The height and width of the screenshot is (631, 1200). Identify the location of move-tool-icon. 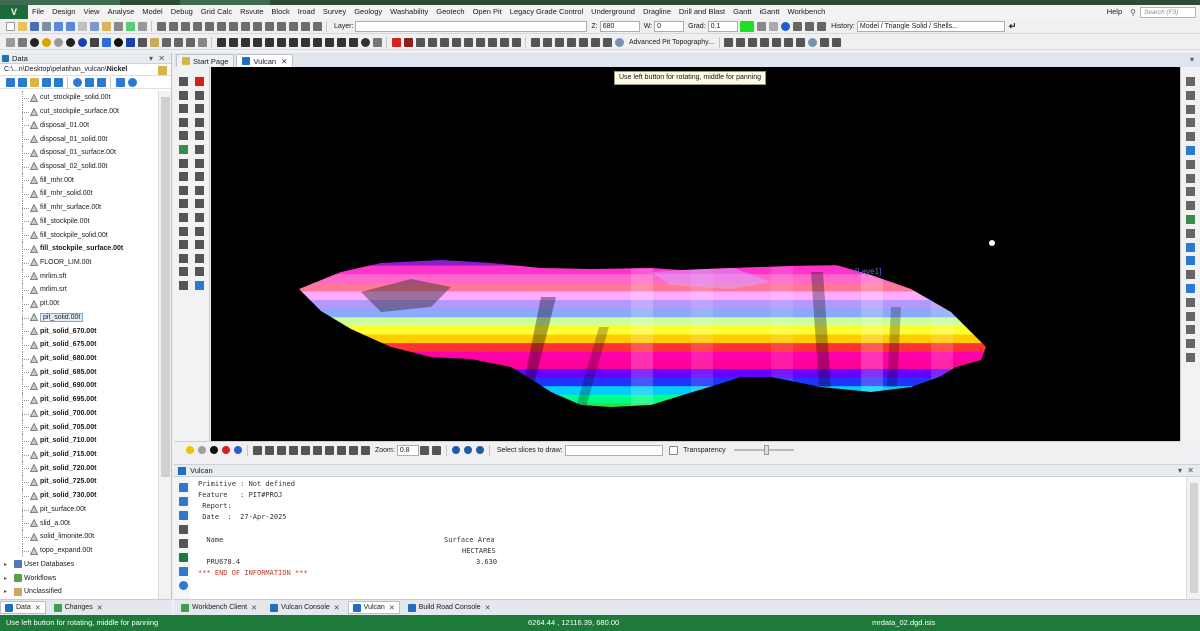
(199, 95).